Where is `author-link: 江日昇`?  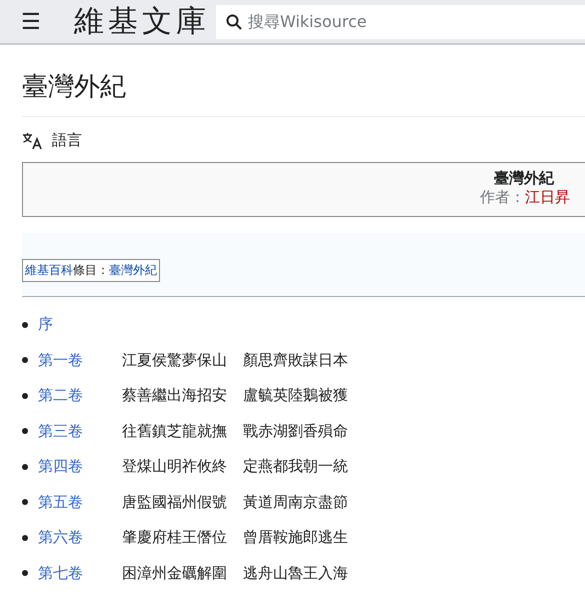 author-link: 江日昇 is located at coordinates (547, 197).